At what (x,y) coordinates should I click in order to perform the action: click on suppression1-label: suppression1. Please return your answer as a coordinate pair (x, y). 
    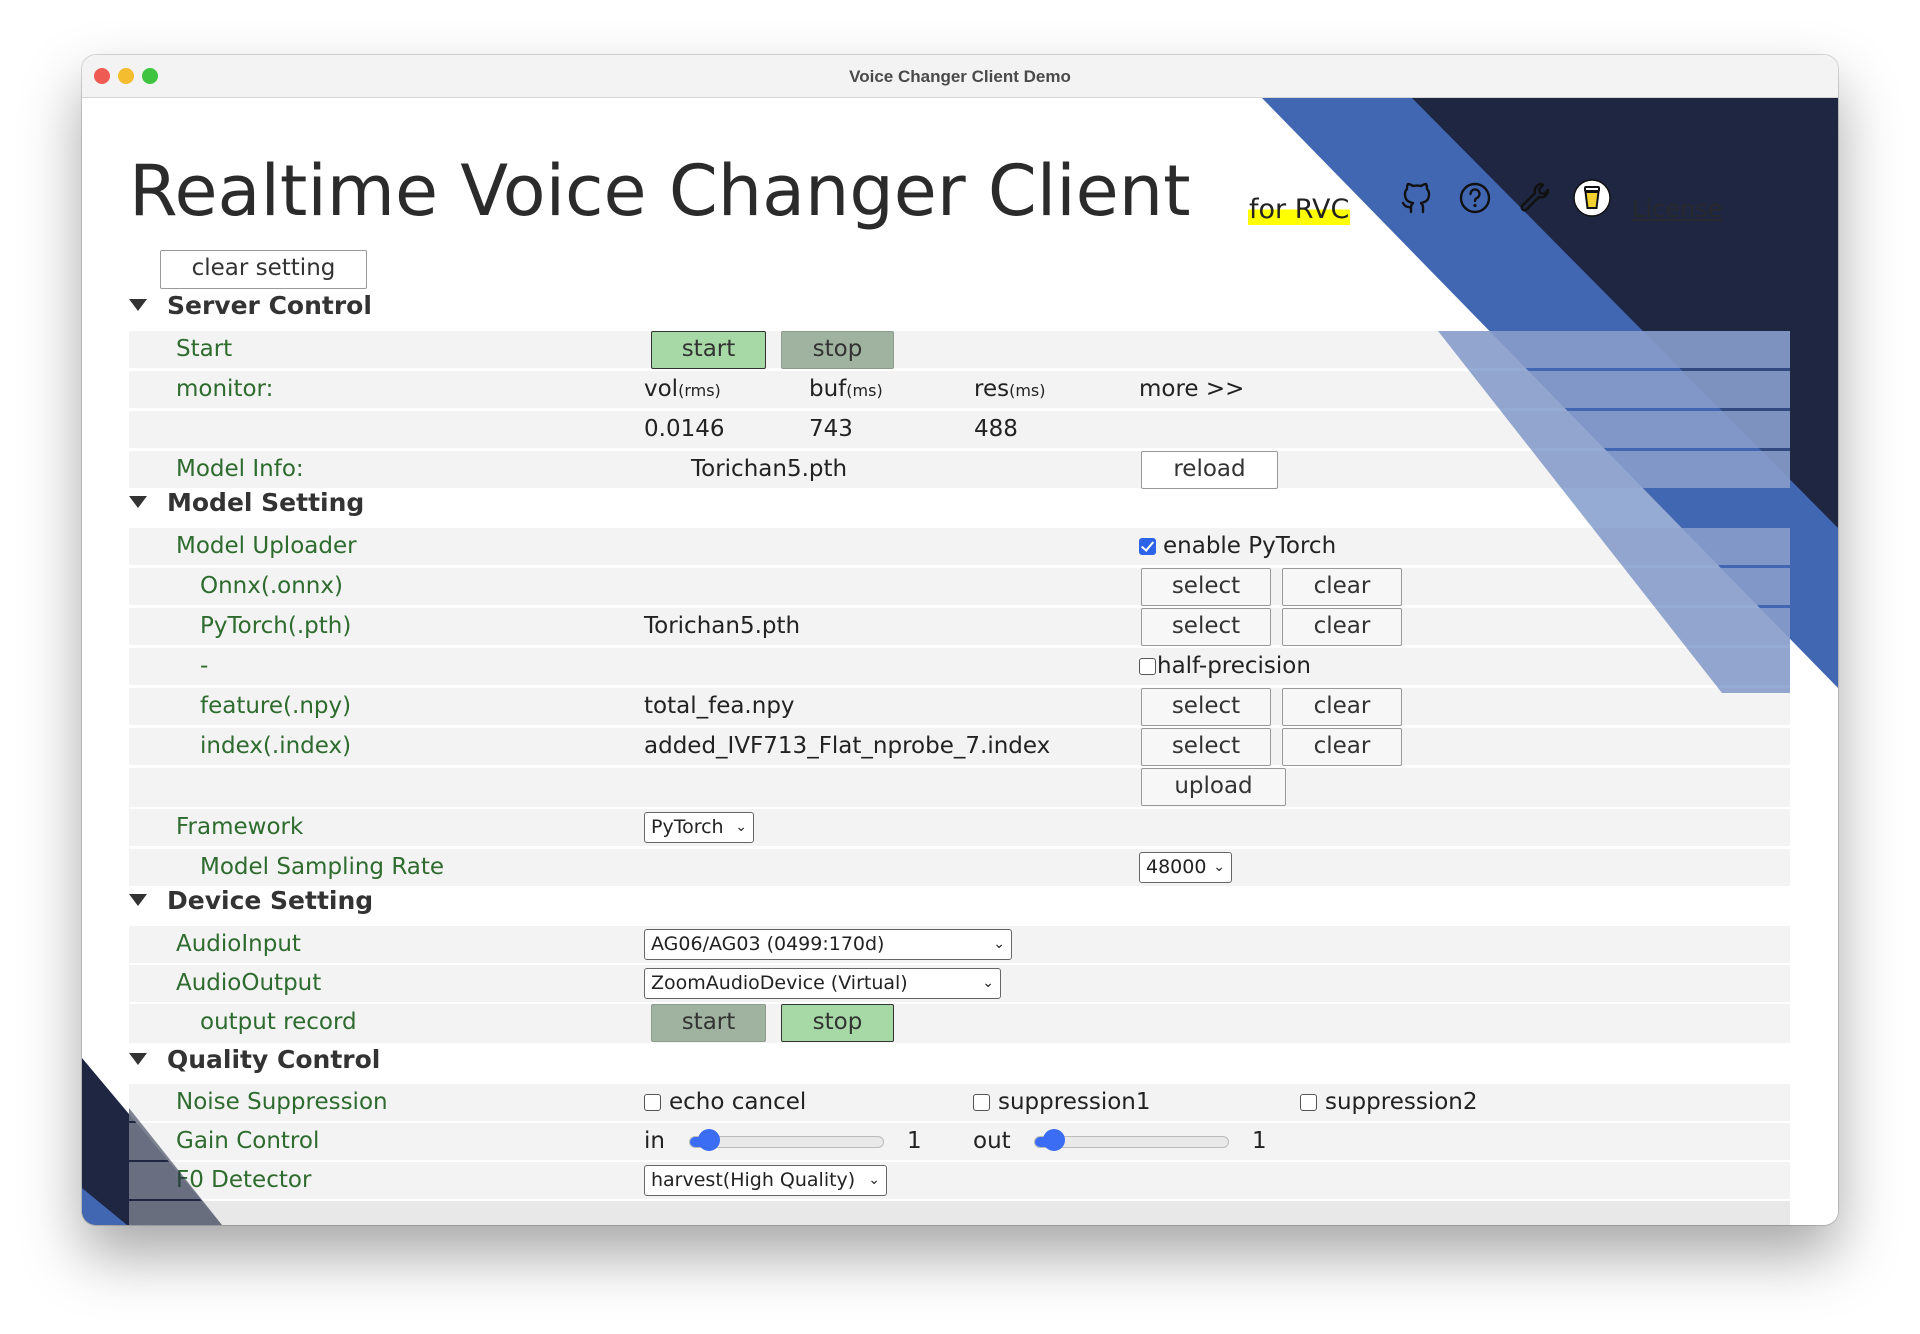
    Looking at the image, I should click on (1074, 1102).